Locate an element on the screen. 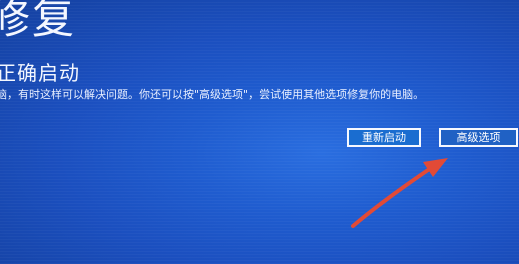 The width and height of the screenshot is (519, 264). advanced-options-button: 高级选项 is located at coordinates (478, 137).